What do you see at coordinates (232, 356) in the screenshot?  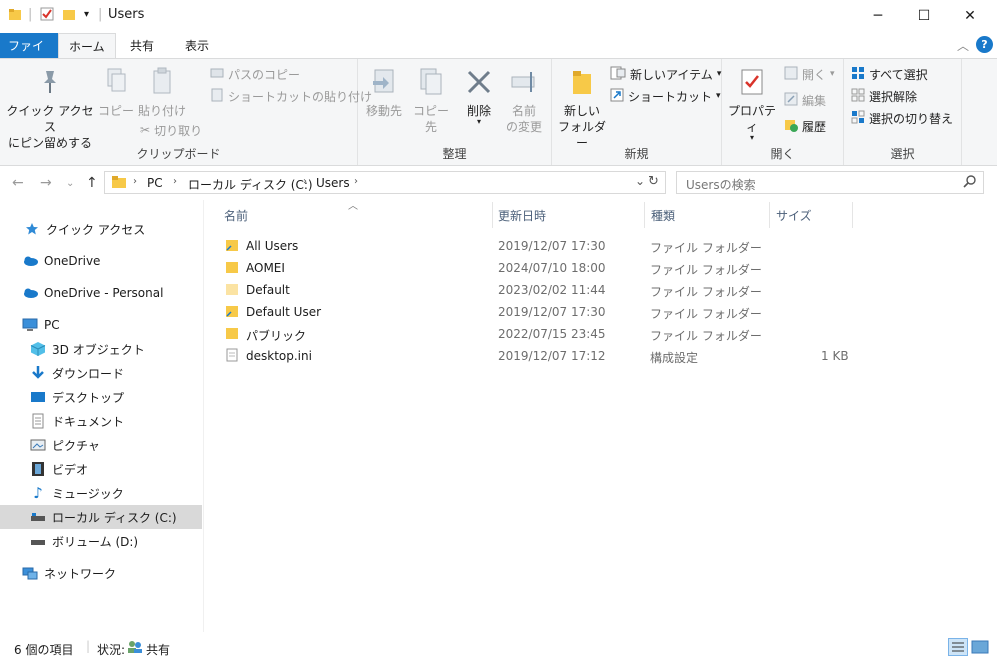 I see `ini-file-icon` at bounding box center [232, 356].